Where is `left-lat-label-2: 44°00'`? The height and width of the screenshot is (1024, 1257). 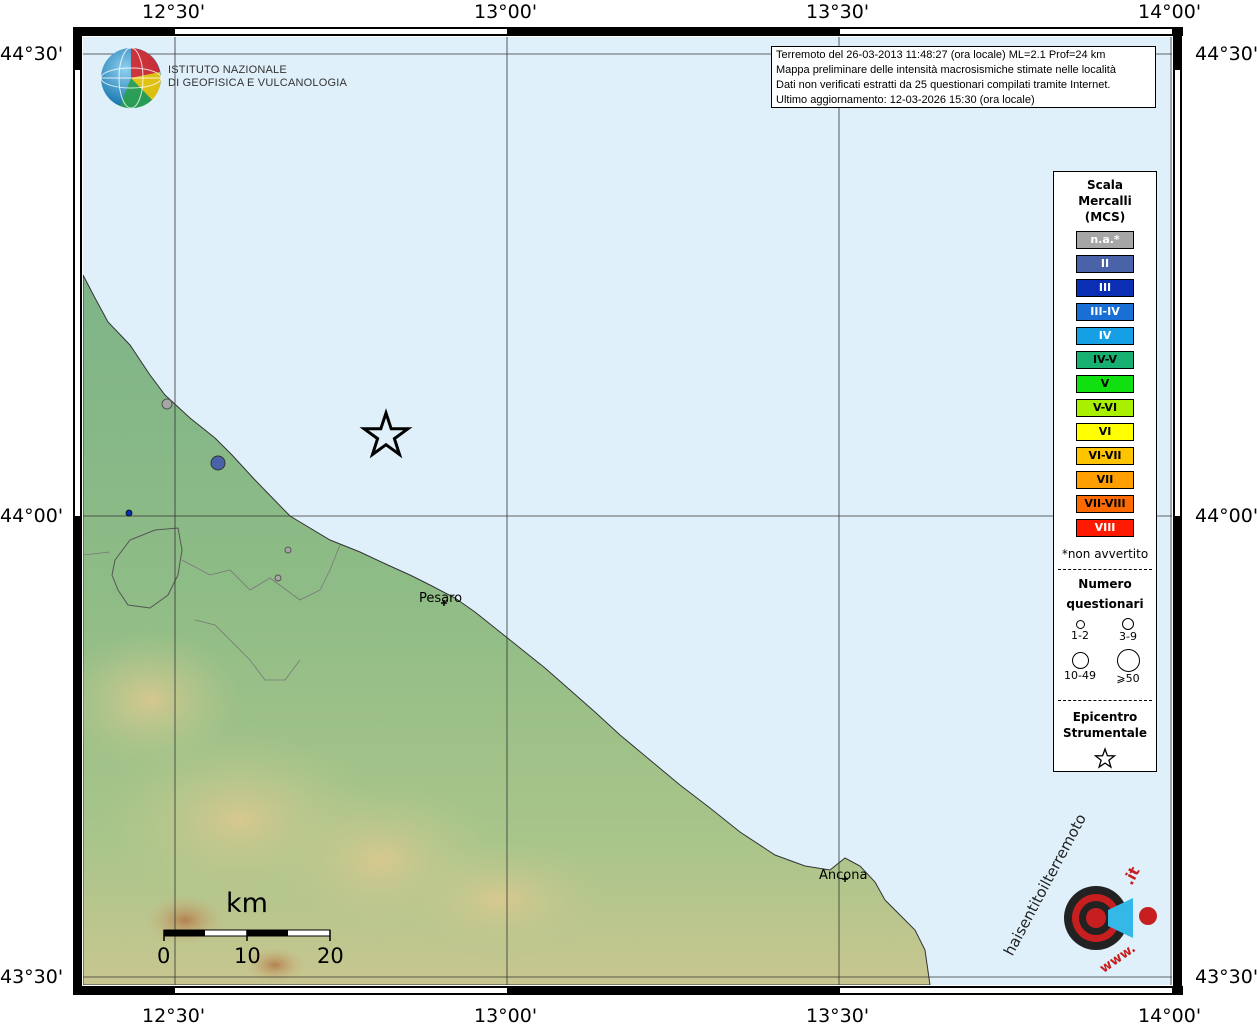
left-lat-label-2: 44°00' is located at coordinates (31, 516).